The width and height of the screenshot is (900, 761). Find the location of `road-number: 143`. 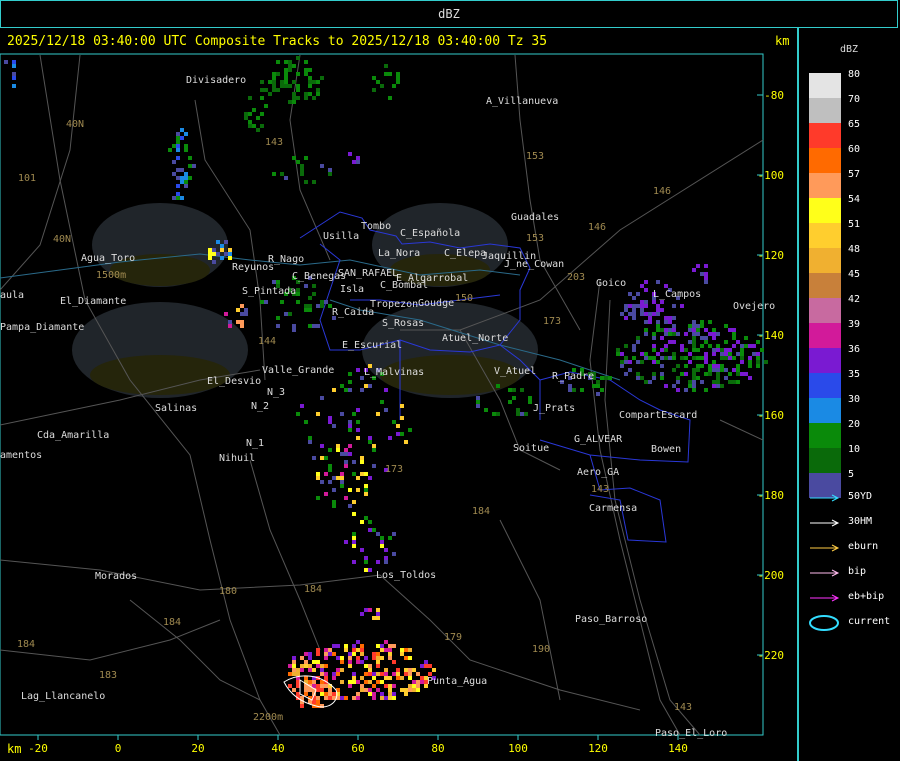

road-number: 143 is located at coordinates (274, 142).